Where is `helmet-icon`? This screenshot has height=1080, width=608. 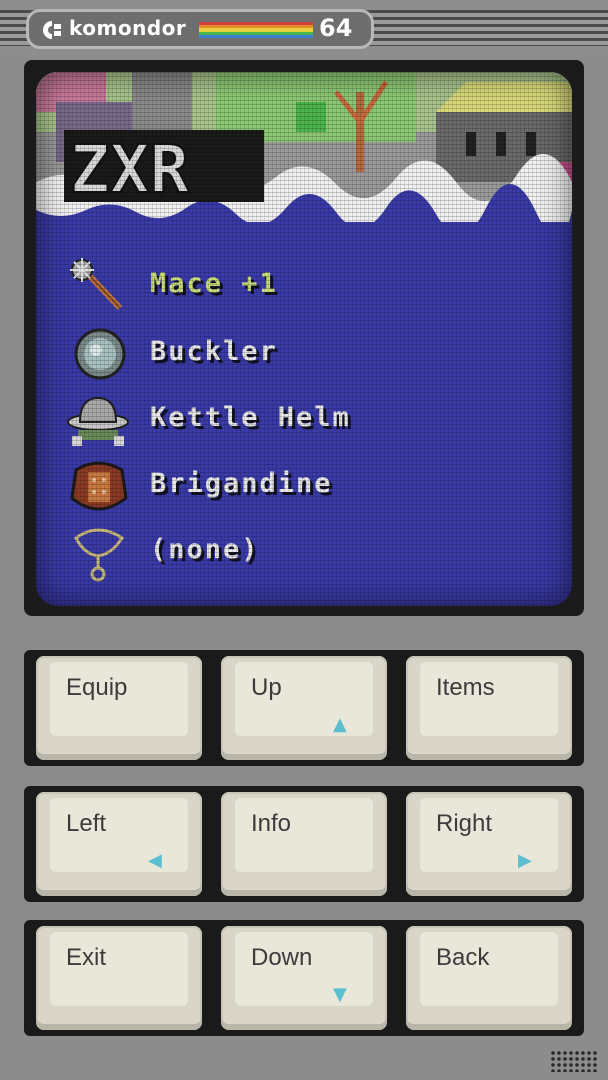
helmet-icon is located at coordinates (98, 421).